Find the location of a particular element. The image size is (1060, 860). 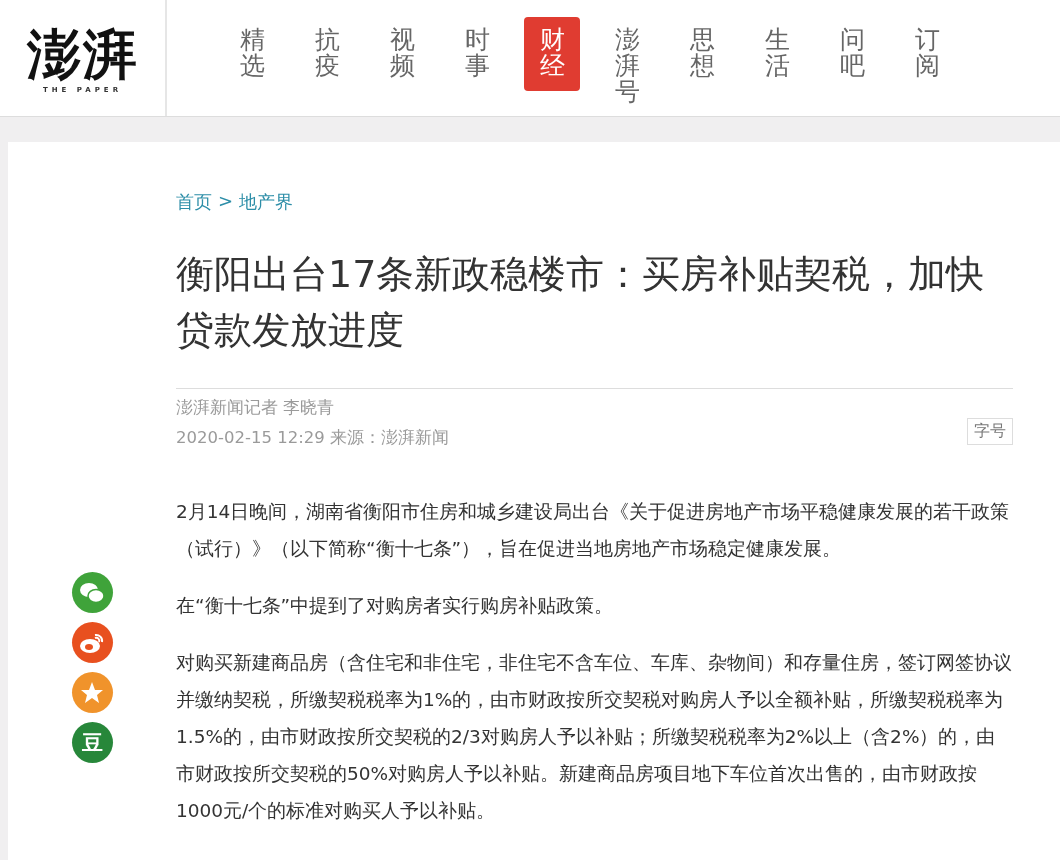

nav-tab: 抗疫 is located at coordinates (327, 54).